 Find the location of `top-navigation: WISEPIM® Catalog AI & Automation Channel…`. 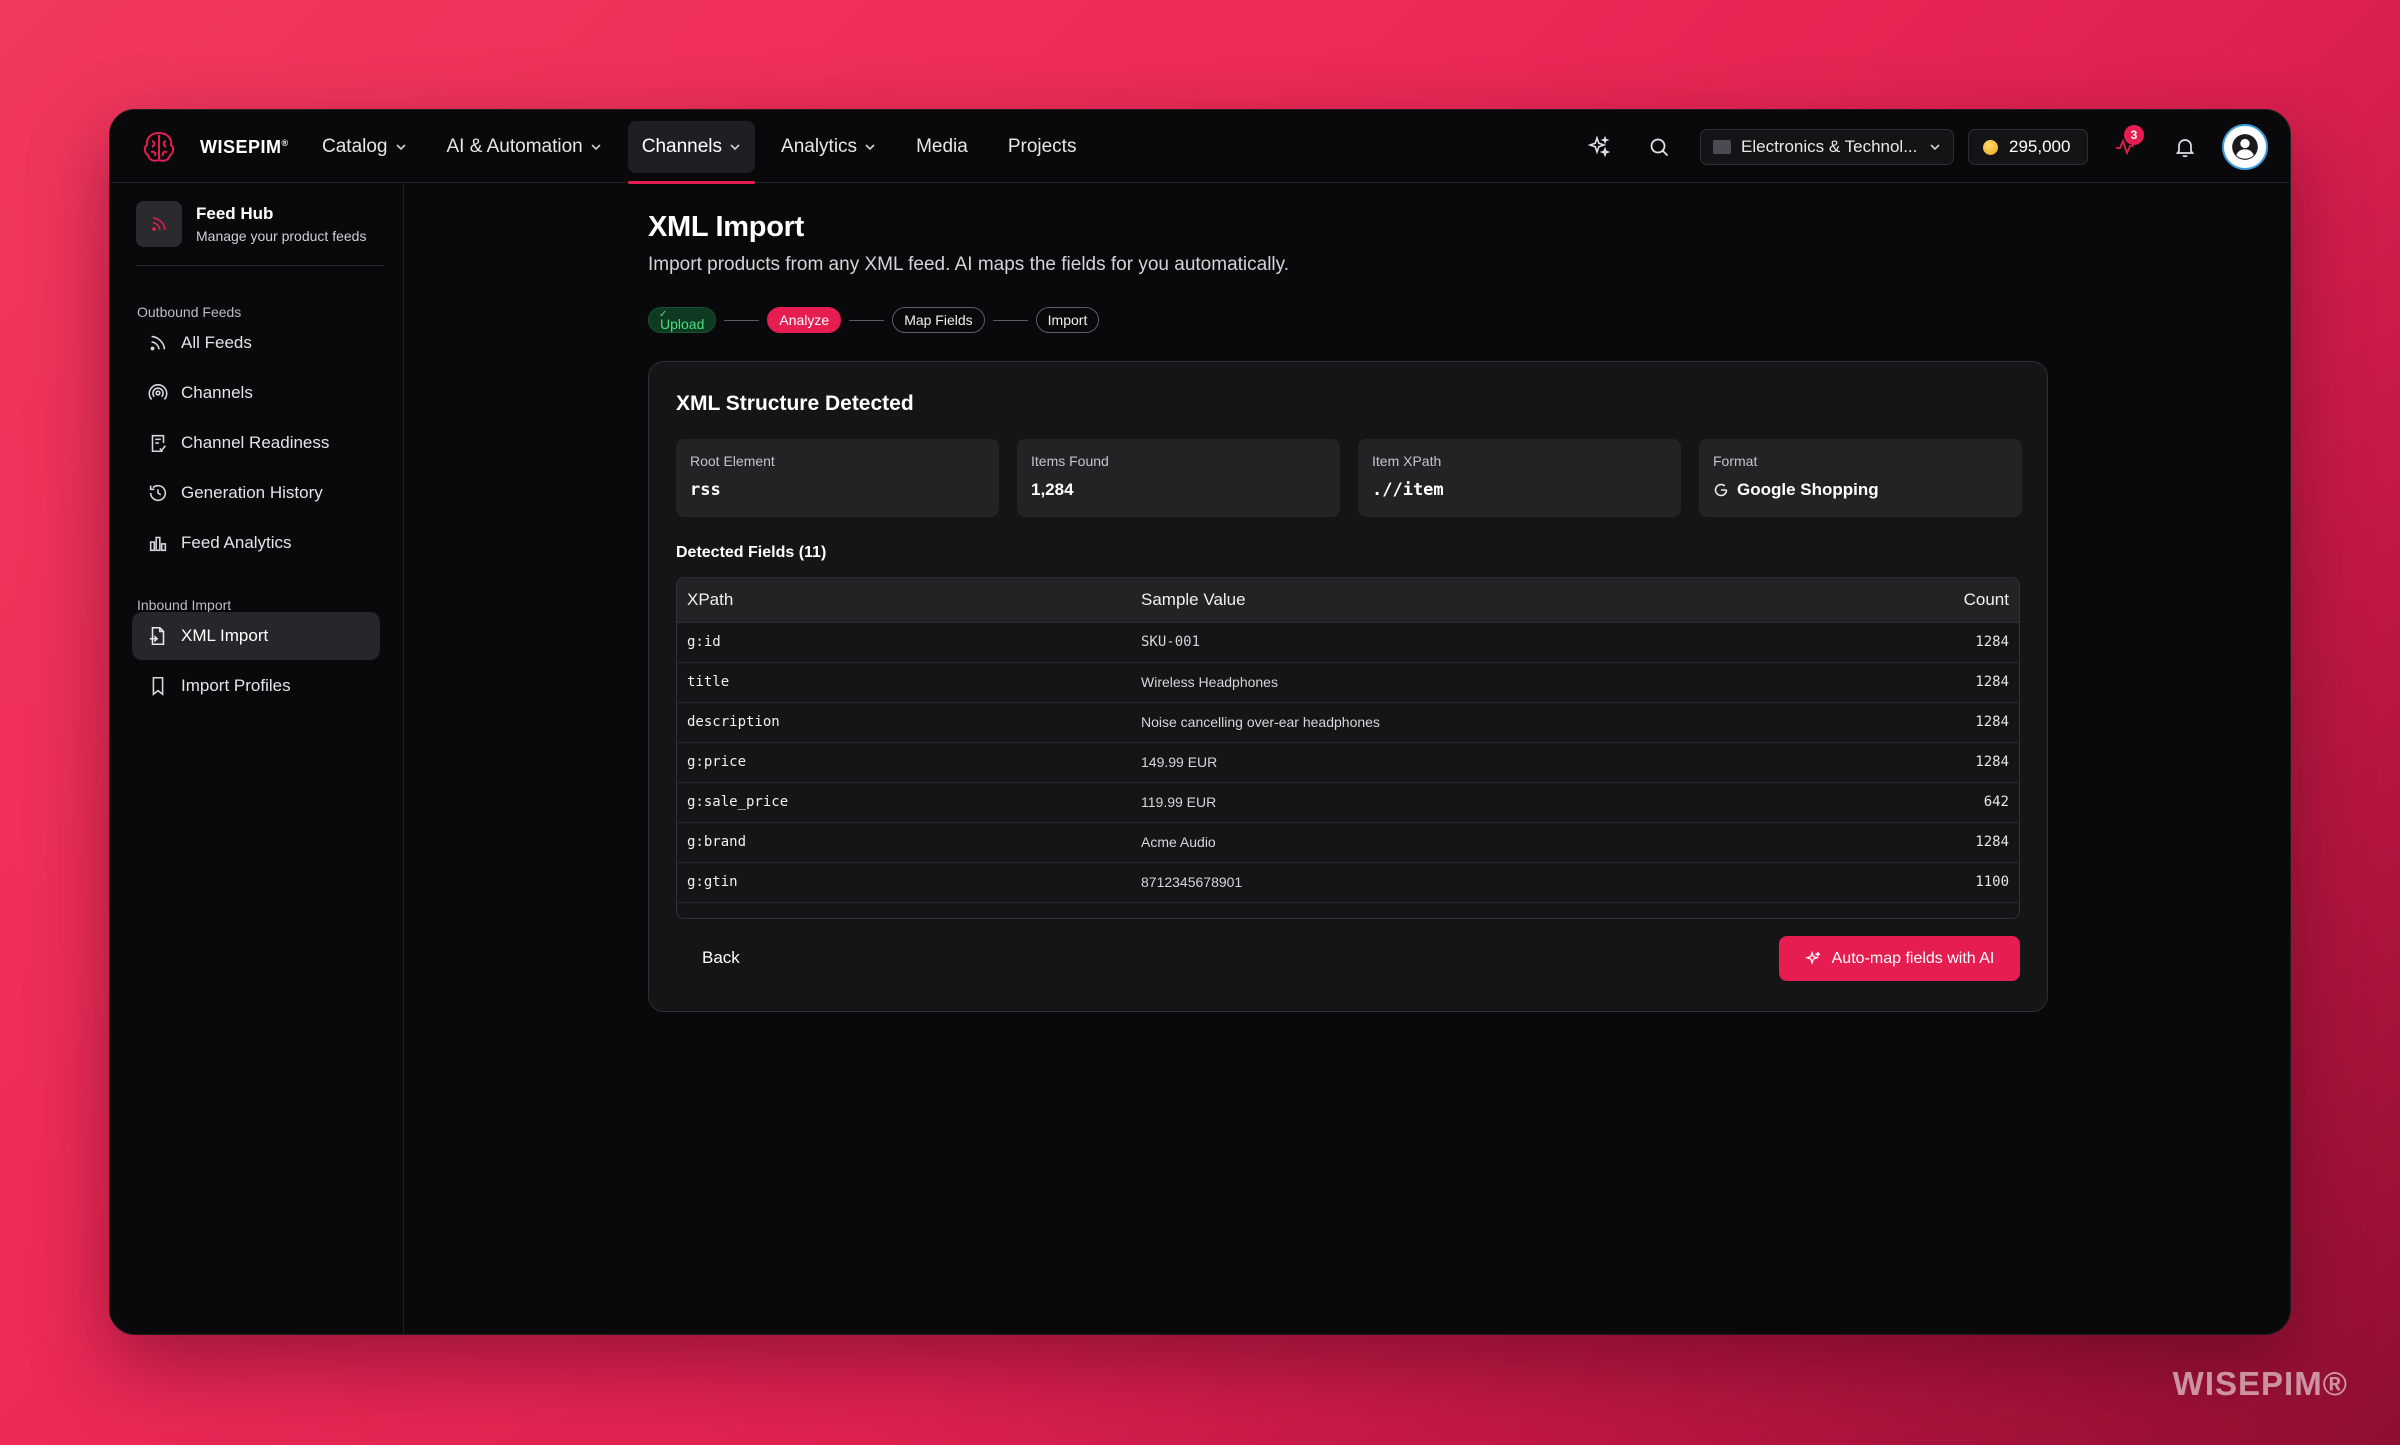

top-navigation: WISEPIM® Catalog AI & Automation Channel… is located at coordinates (1200, 147).